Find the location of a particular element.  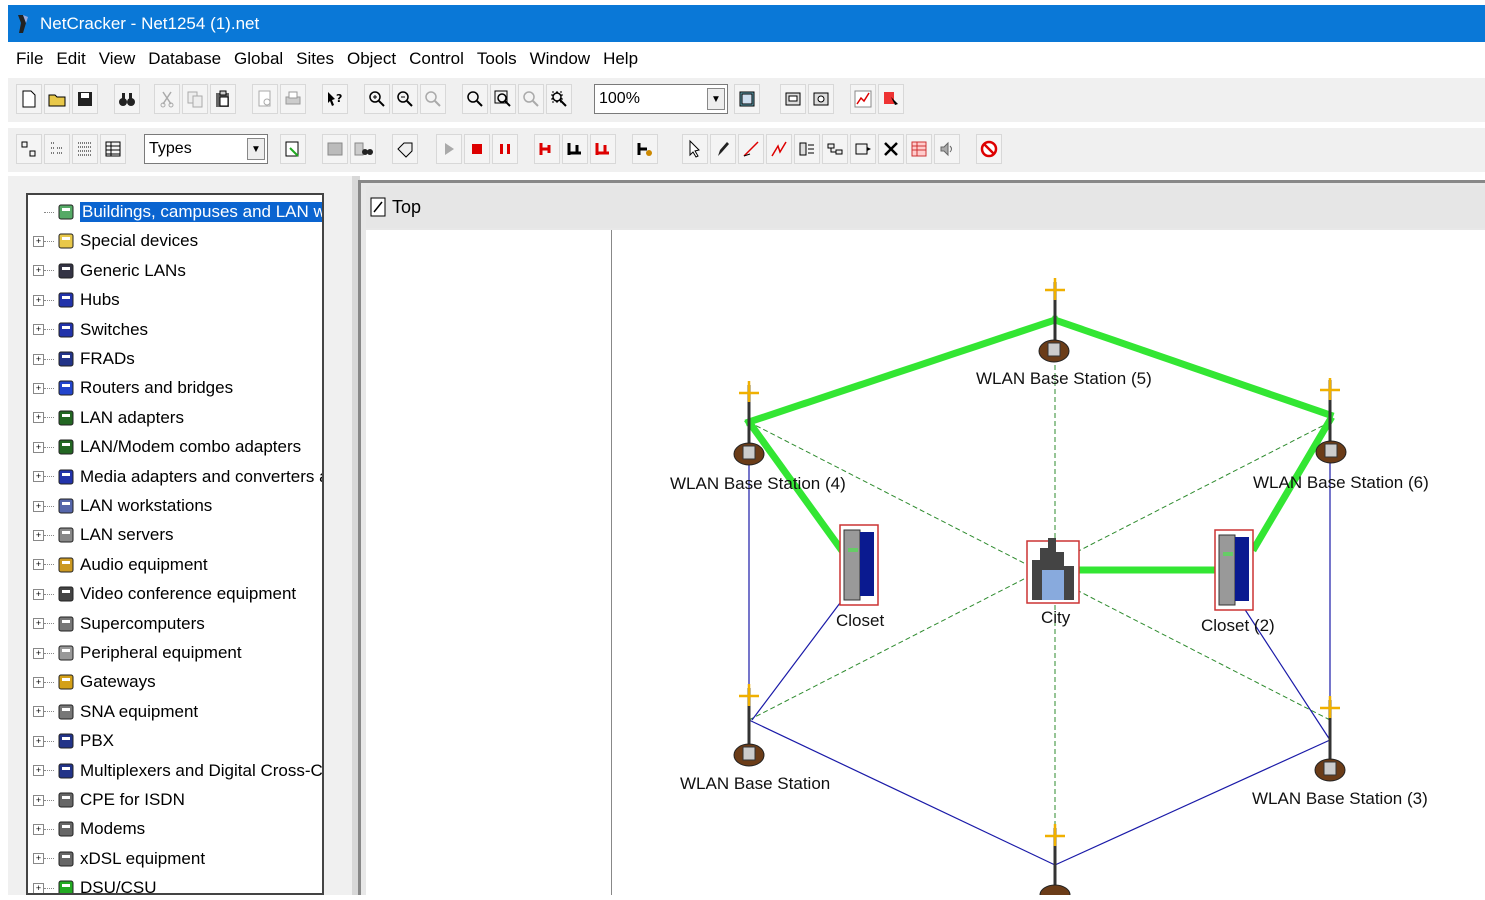

tree-item: + Switches is located at coordinates (88, 330).